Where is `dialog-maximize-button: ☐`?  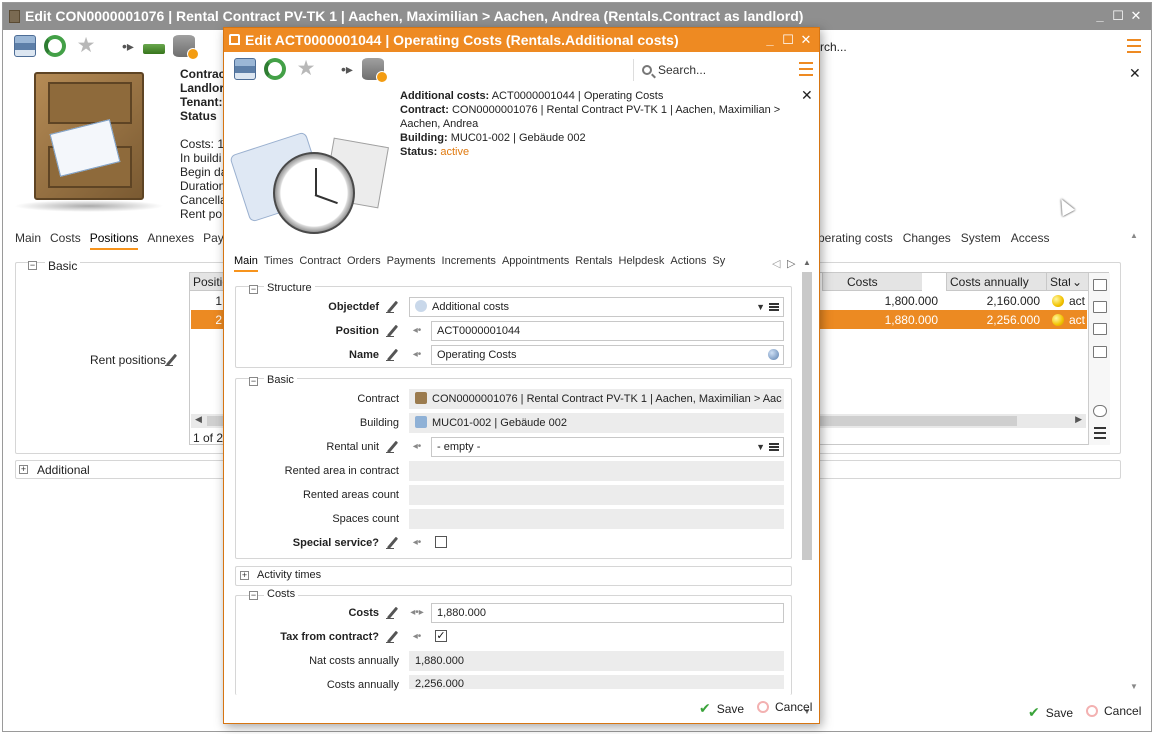
dialog-maximize-button: ☐ is located at coordinates (788, 39).